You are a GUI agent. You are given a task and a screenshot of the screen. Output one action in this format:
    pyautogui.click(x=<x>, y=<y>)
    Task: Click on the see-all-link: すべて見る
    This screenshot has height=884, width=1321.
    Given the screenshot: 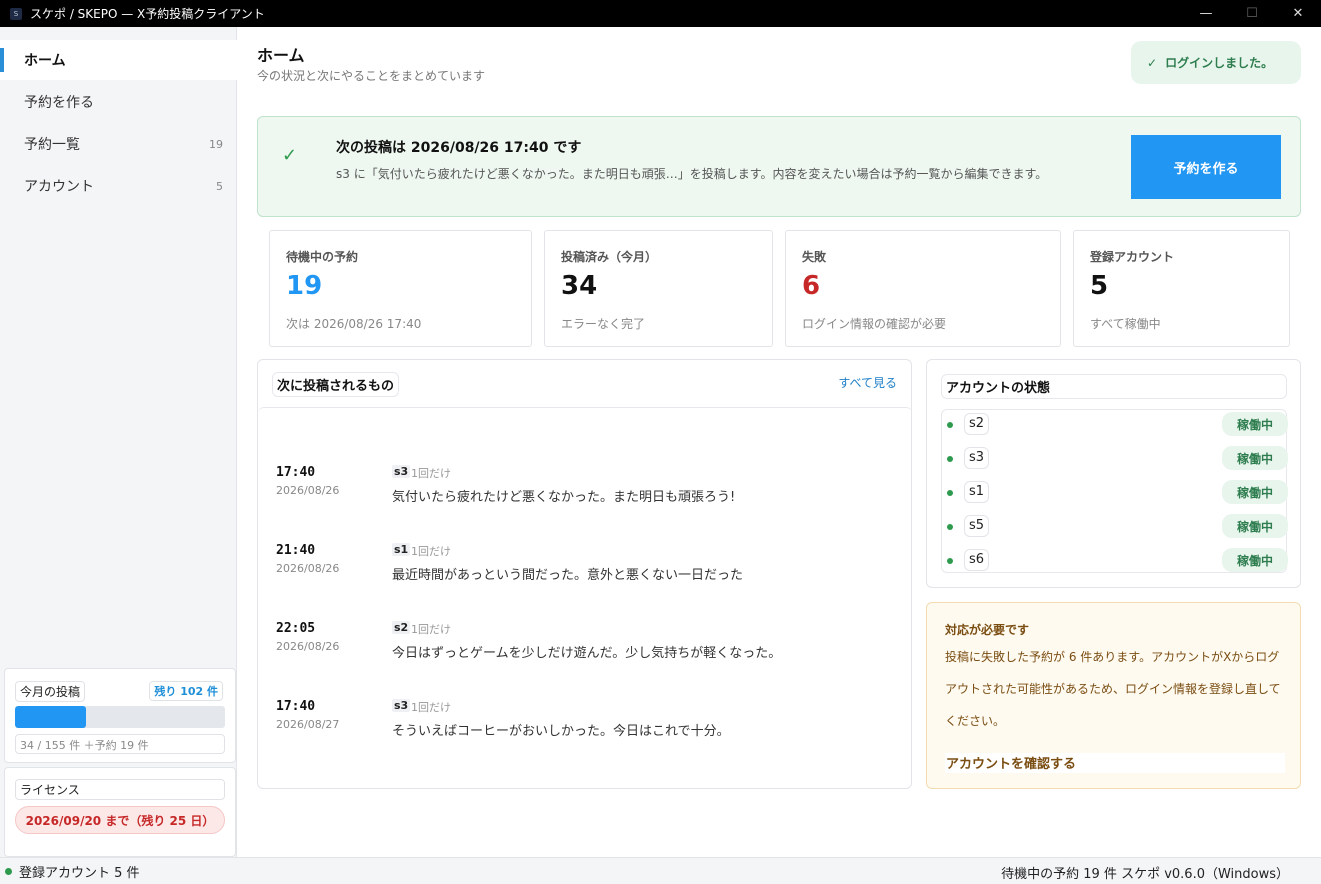 What is the action you would take?
    pyautogui.click(x=867, y=382)
    